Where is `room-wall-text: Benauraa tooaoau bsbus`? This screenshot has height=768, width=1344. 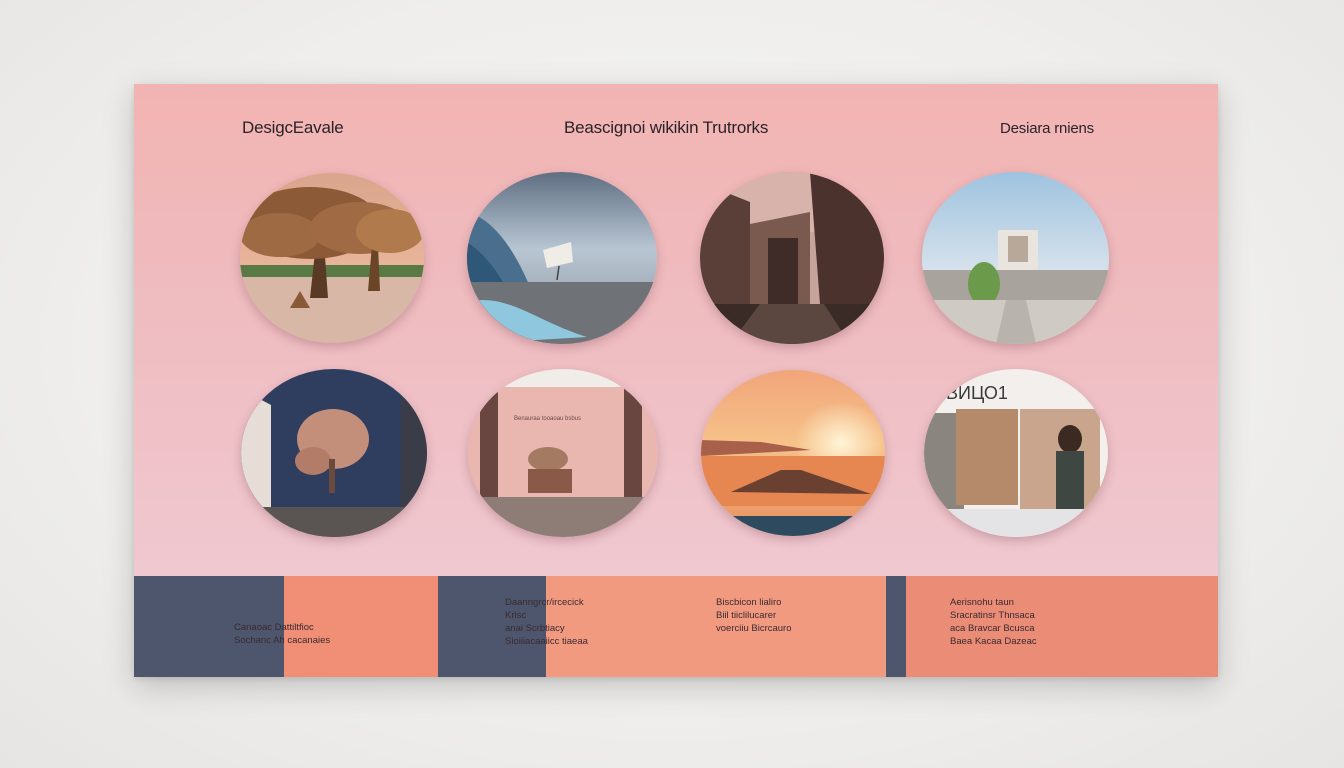
room-wall-text: Benauraa tooaoau bsbus is located at coordinates (547, 419).